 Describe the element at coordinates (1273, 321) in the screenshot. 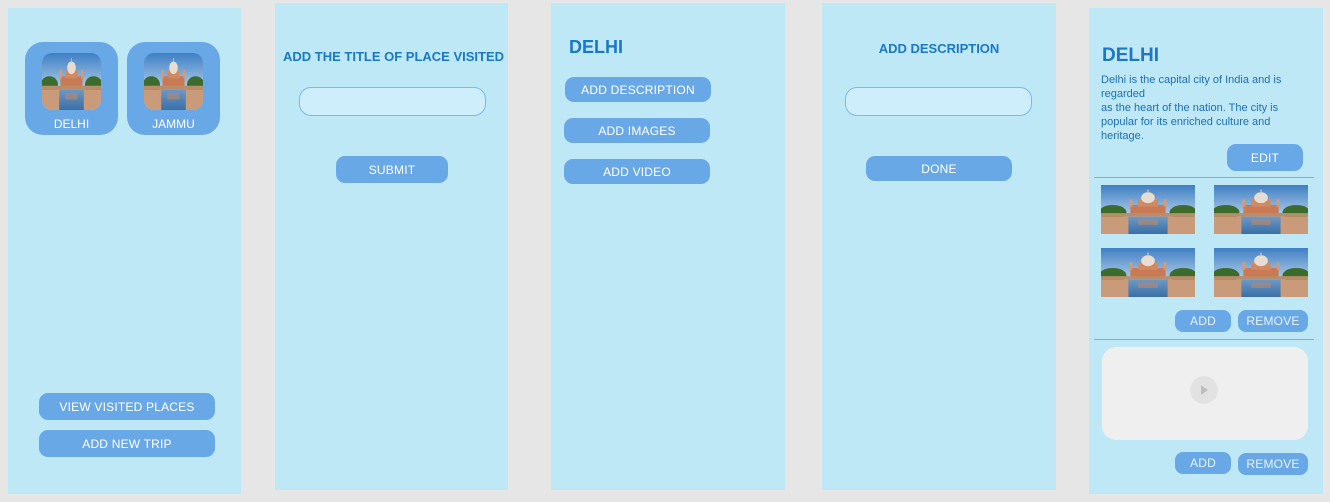

I see `remove-image-button: REMOVE` at that location.